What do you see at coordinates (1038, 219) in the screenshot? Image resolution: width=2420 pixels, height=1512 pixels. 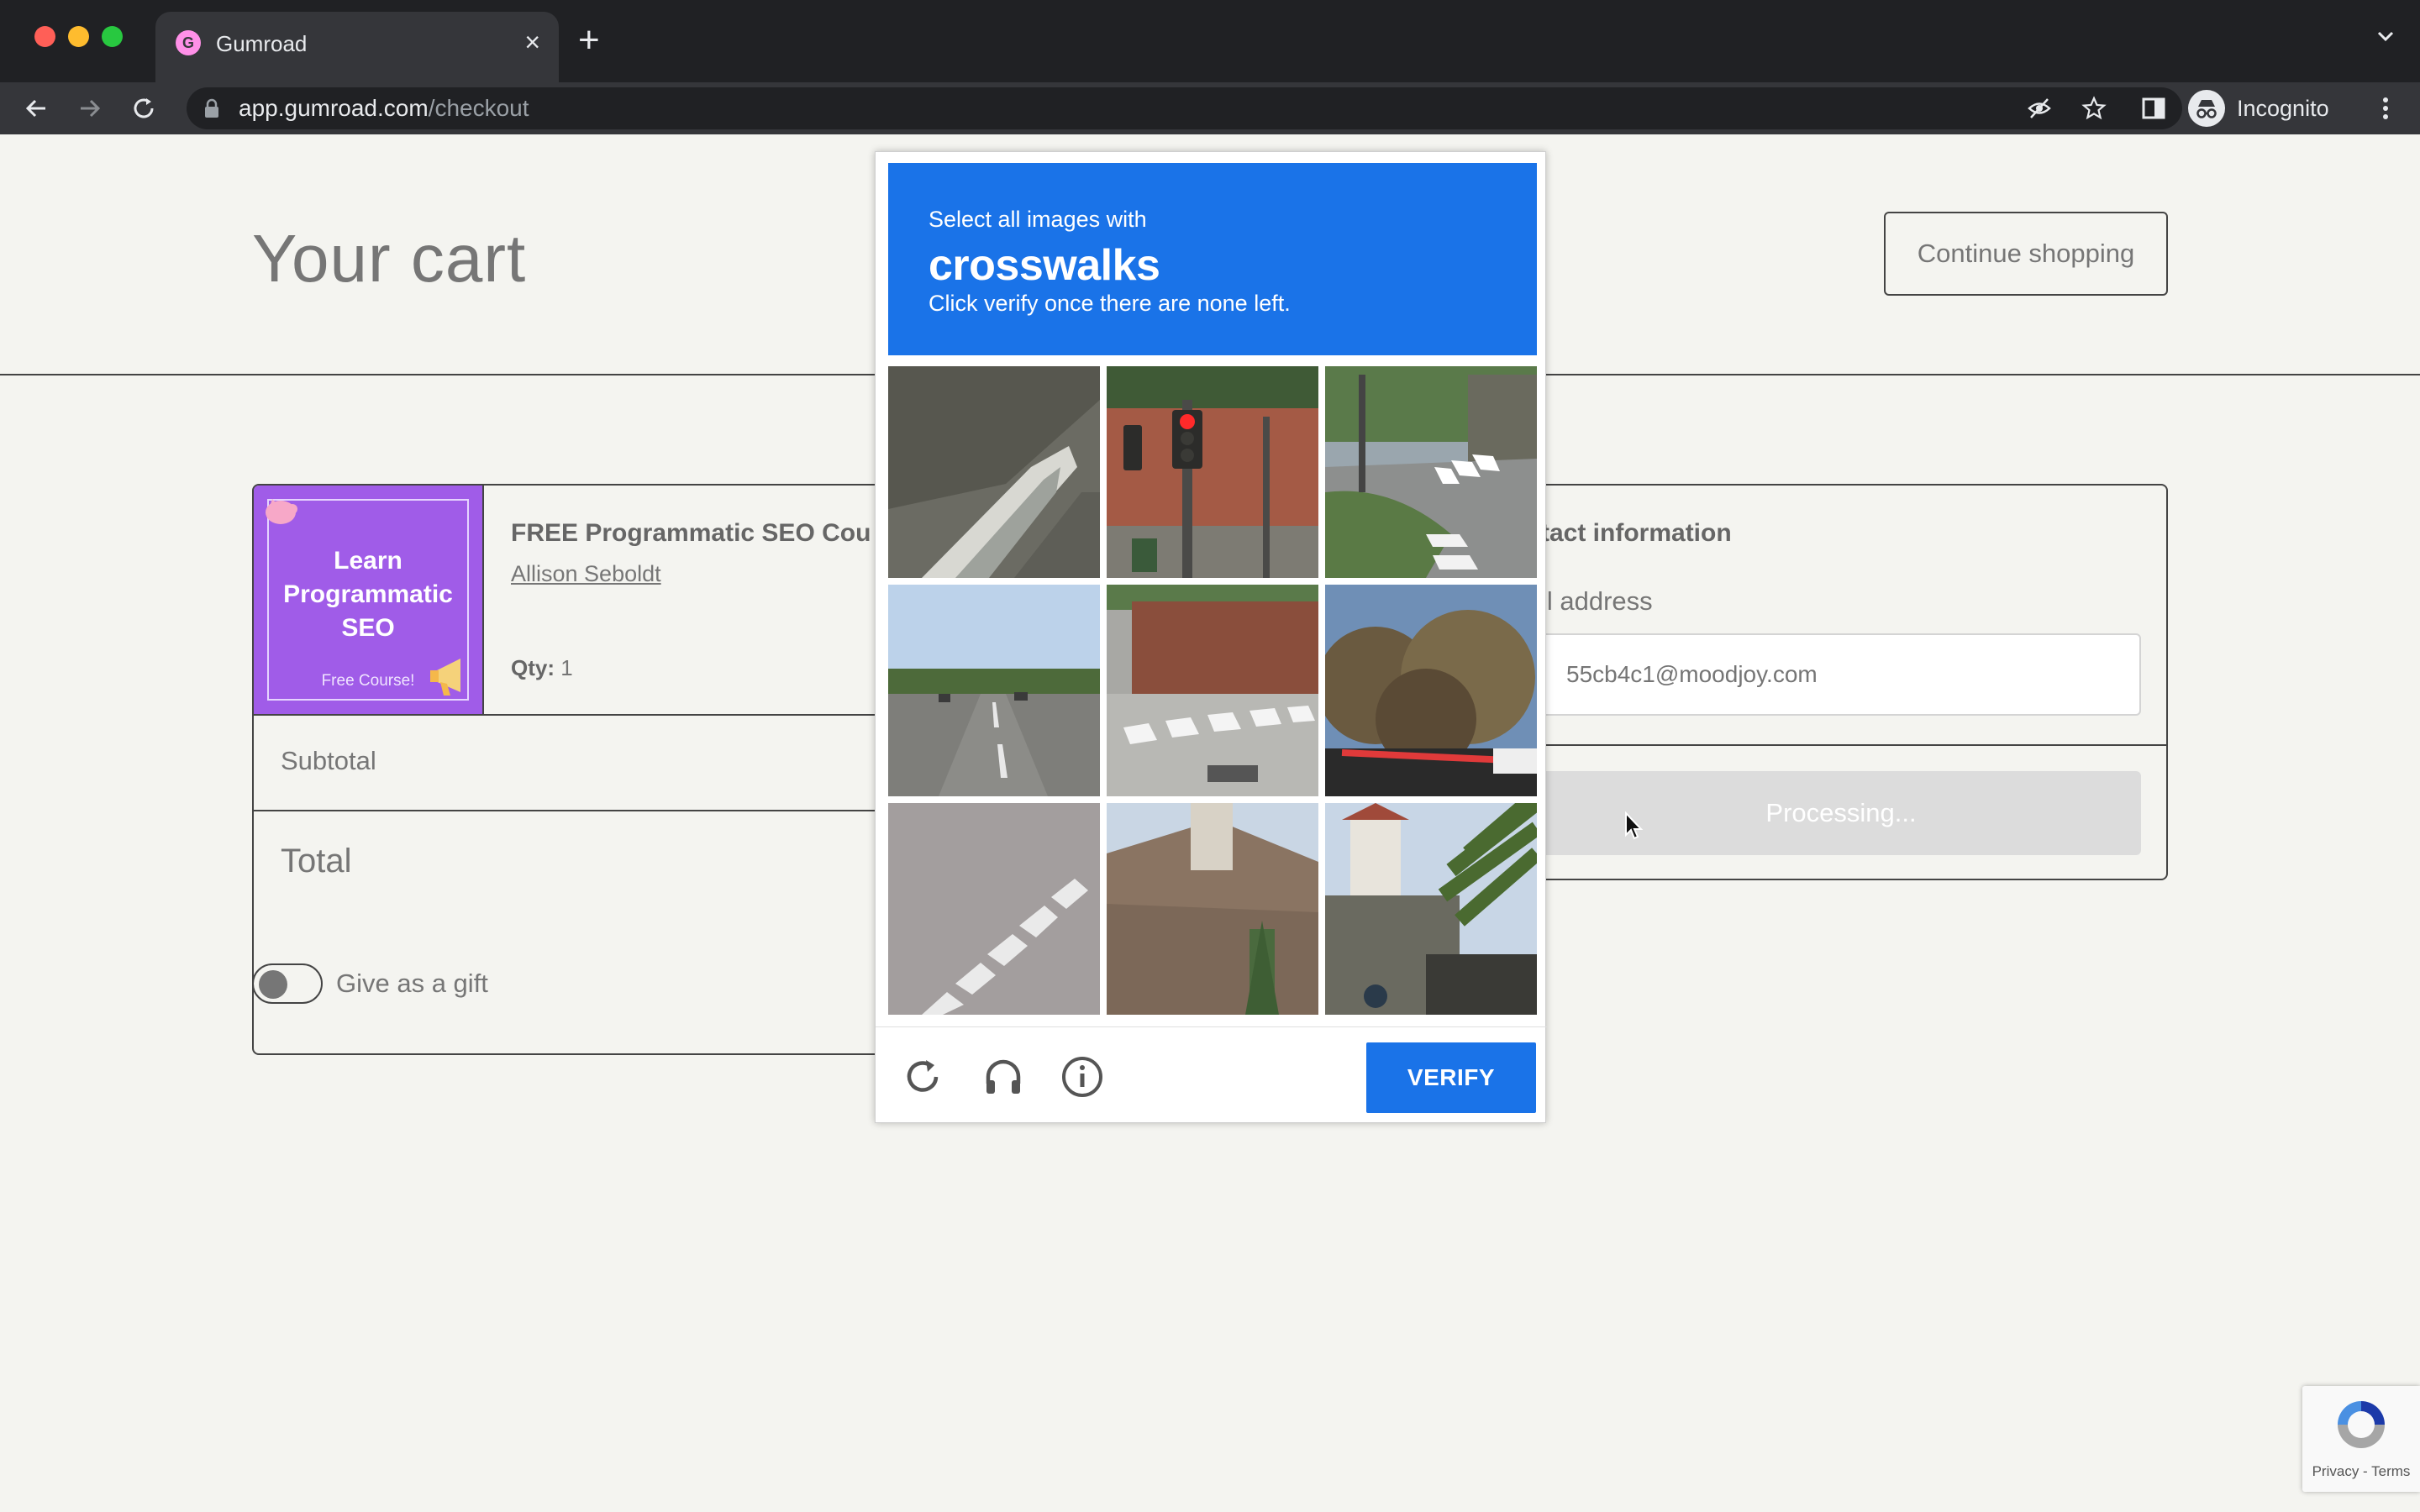 I see `instruction-line: Select all images with` at bounding box center [1038, 219].